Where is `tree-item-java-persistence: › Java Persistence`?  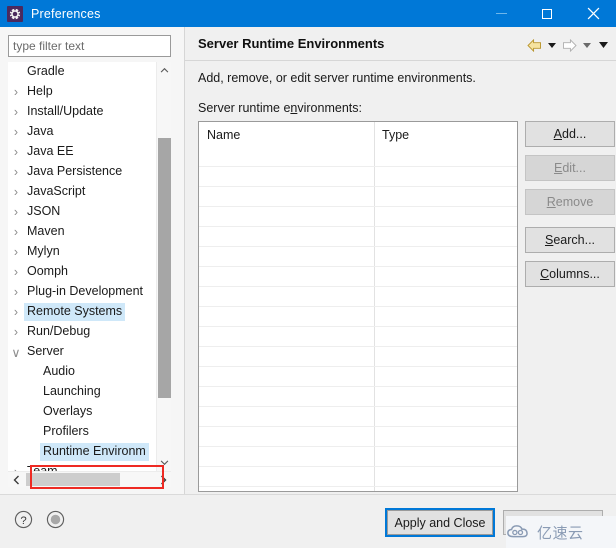
tree-item-java-persistence: › Java Persistence is located at coordinates (82, 172).